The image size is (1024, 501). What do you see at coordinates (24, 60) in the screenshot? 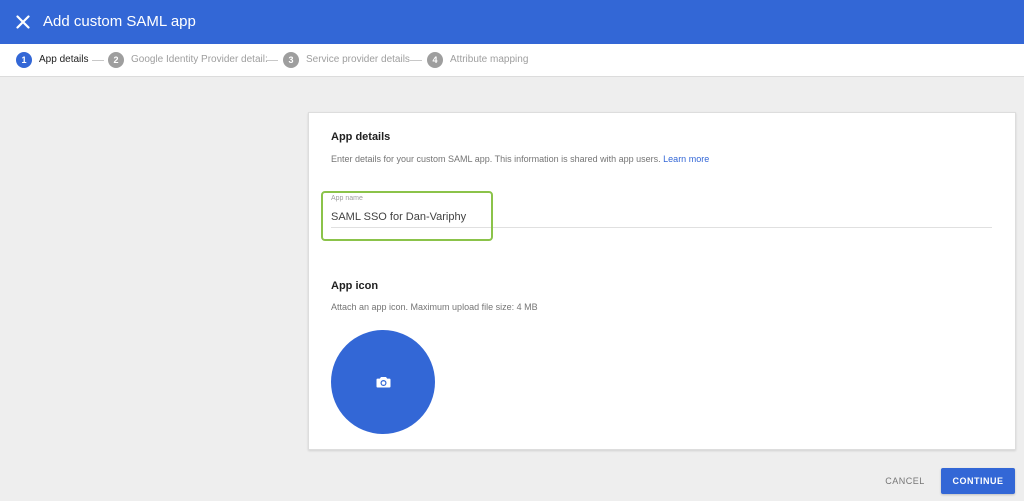
I see `step-number: 1` at bounding box center [24, 60].